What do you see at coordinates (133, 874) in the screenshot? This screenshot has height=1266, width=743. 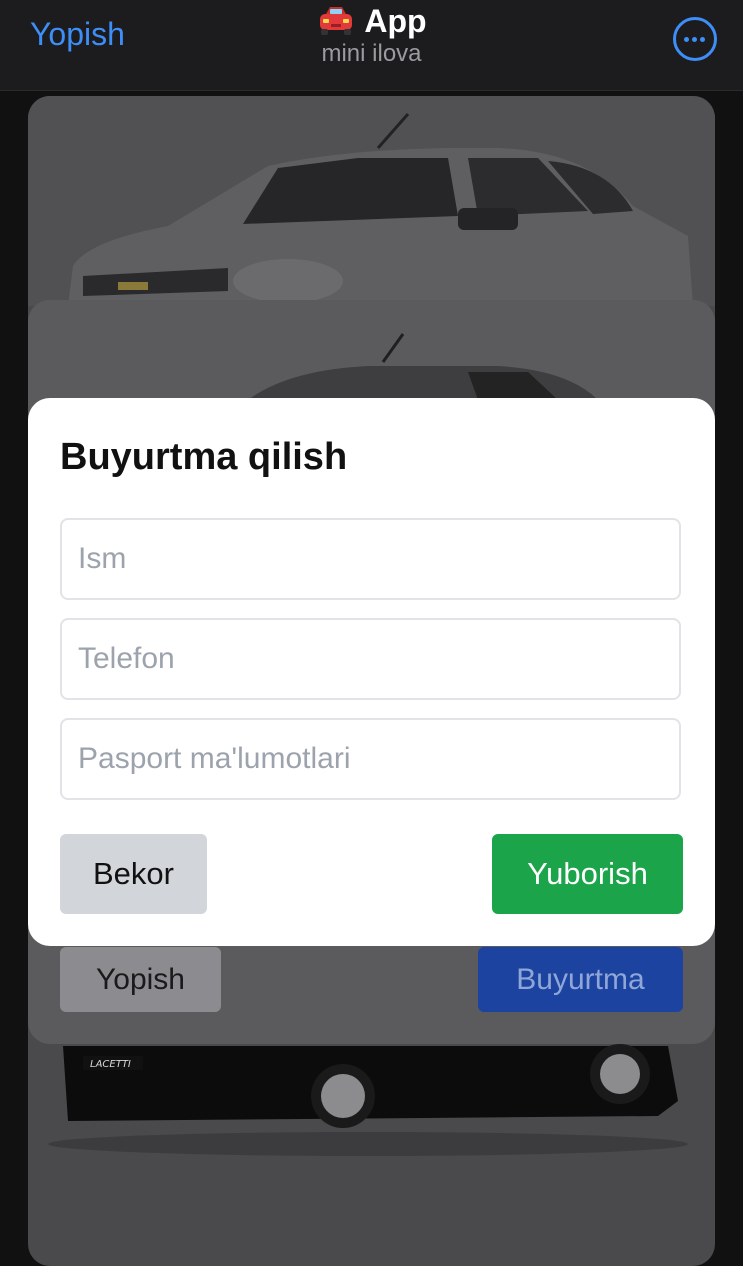 I see `cancel-button: Bekor` at bounding box center [133, 874].